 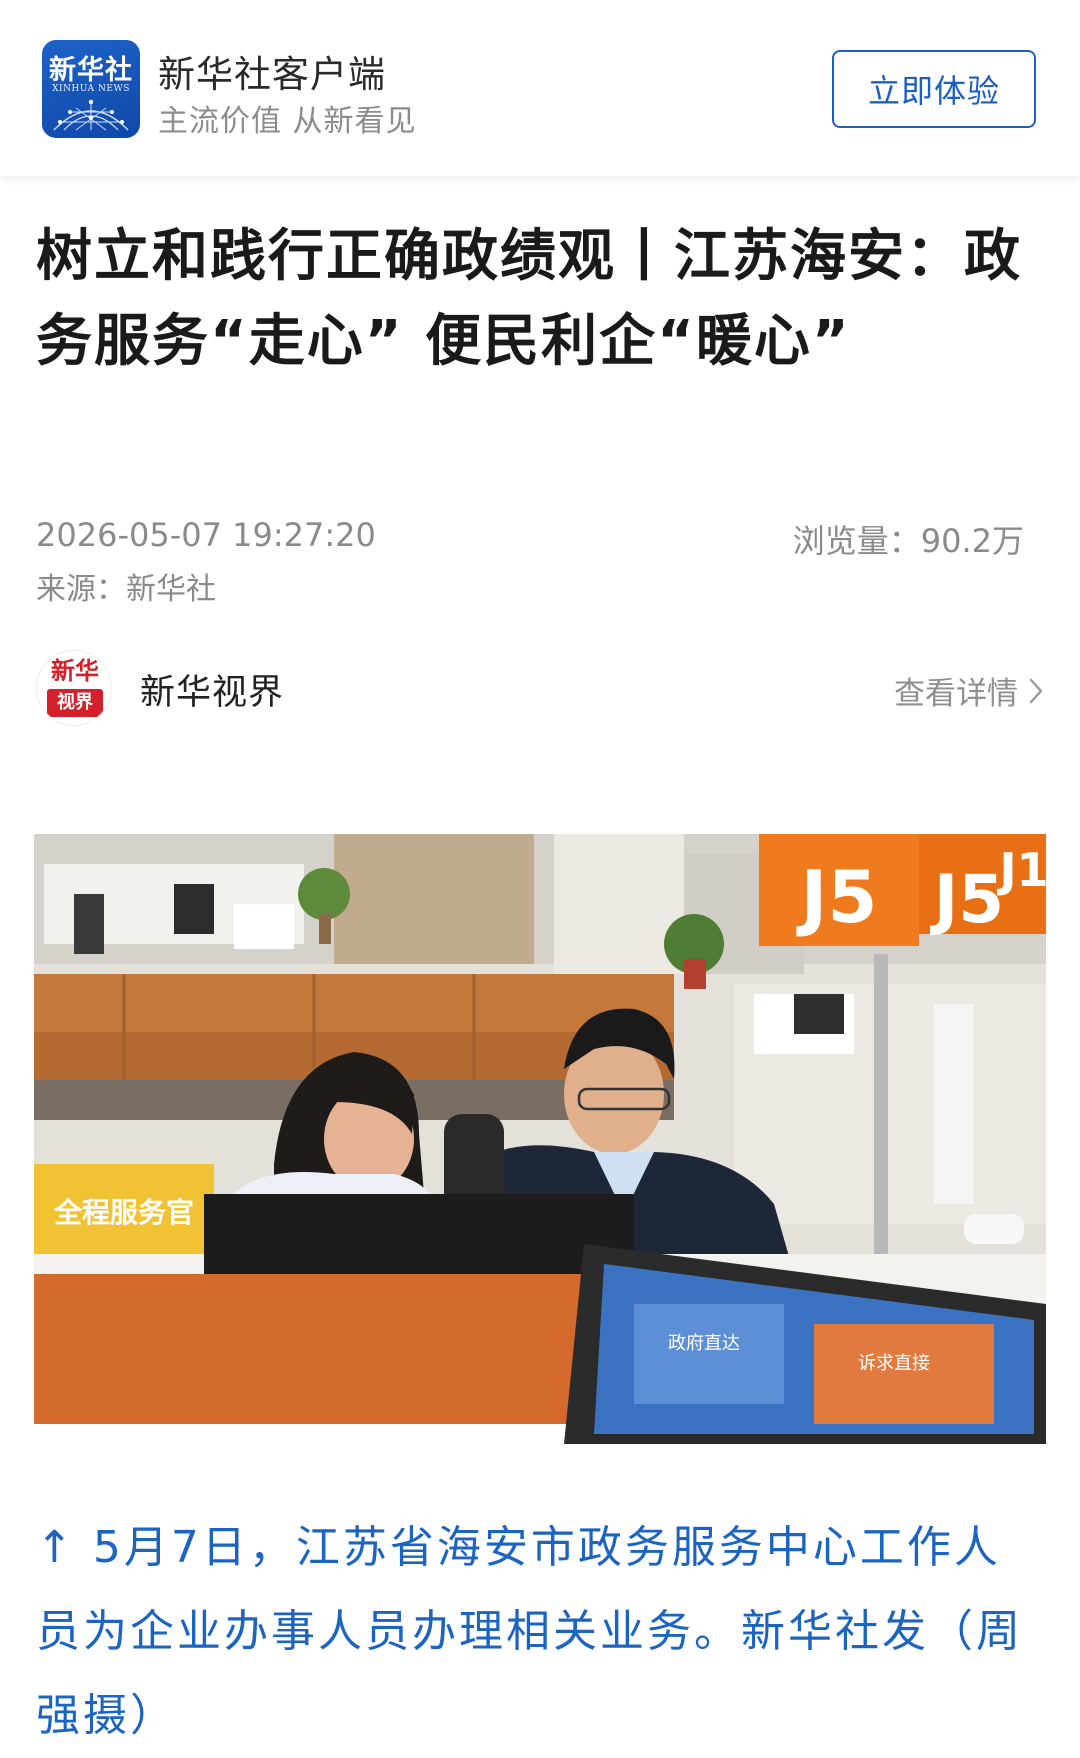 I want to click on article-source: 来源：新华社, so click(x=126, y=589).